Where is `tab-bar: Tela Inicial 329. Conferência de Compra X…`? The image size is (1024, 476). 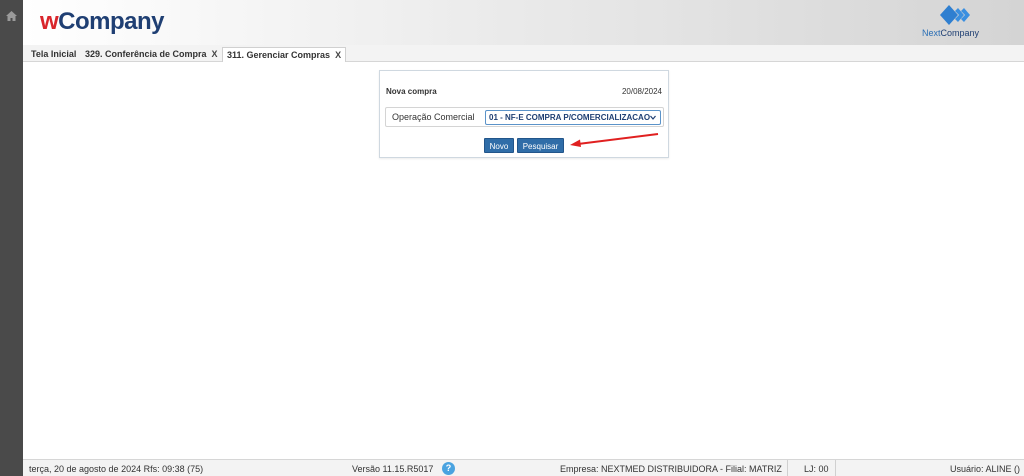 tab-bar: Tela Inicial 329. Conferência de Compra X… is located at coordinates (523, 53).